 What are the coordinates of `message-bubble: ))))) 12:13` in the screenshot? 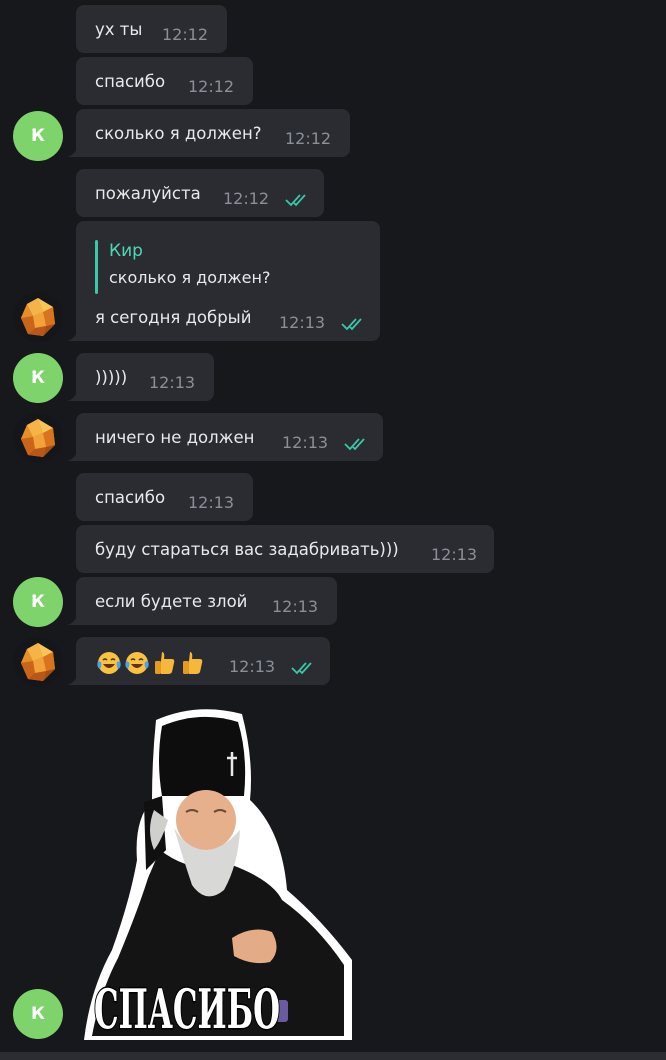 It's located at (140, 377).